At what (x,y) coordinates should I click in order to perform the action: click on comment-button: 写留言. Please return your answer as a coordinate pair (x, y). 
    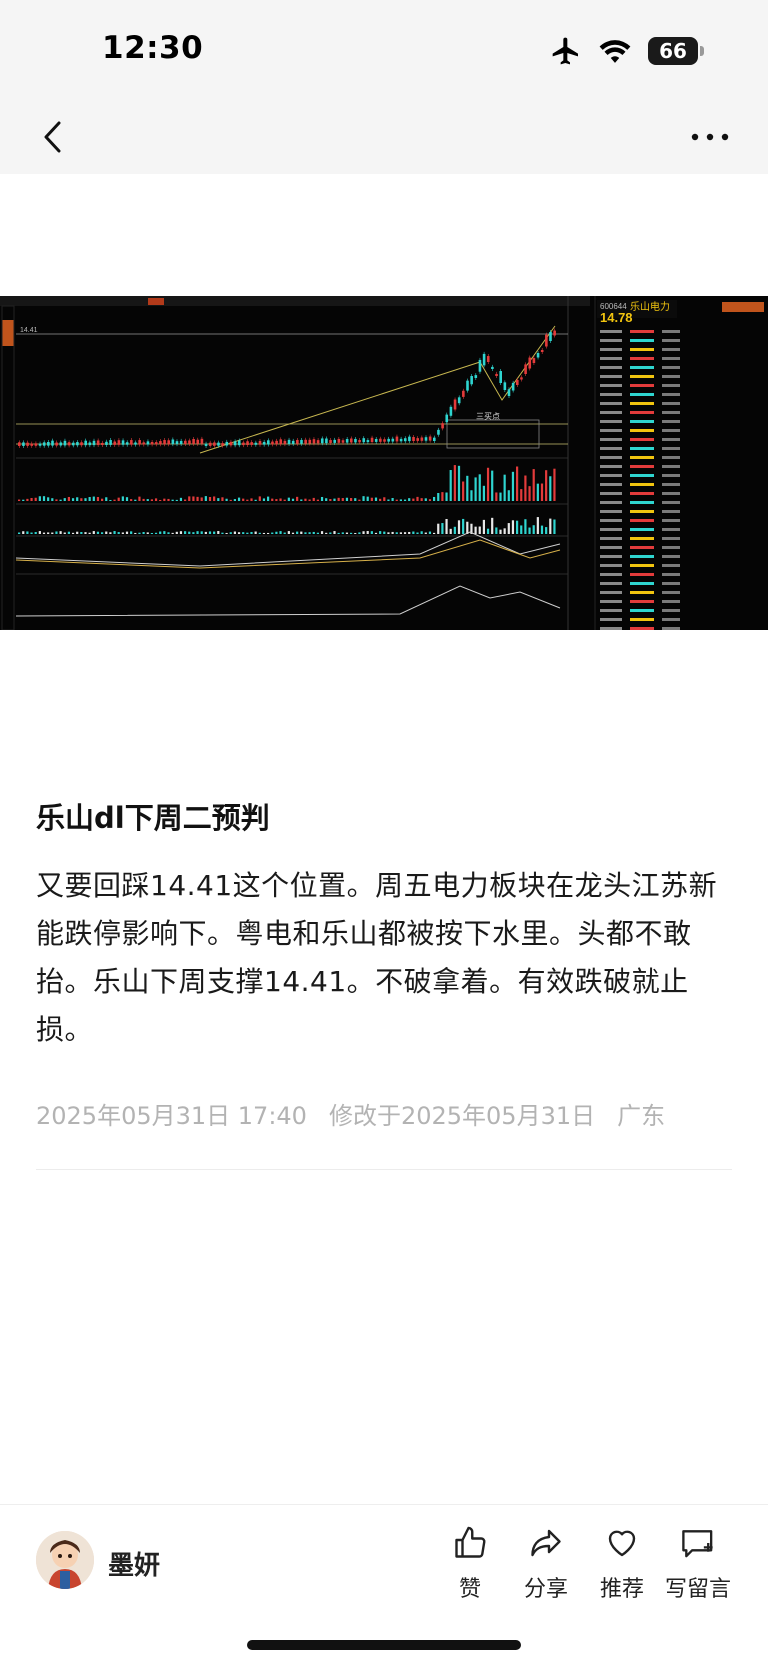
    Looking at the image, I should click on (698, 1563).